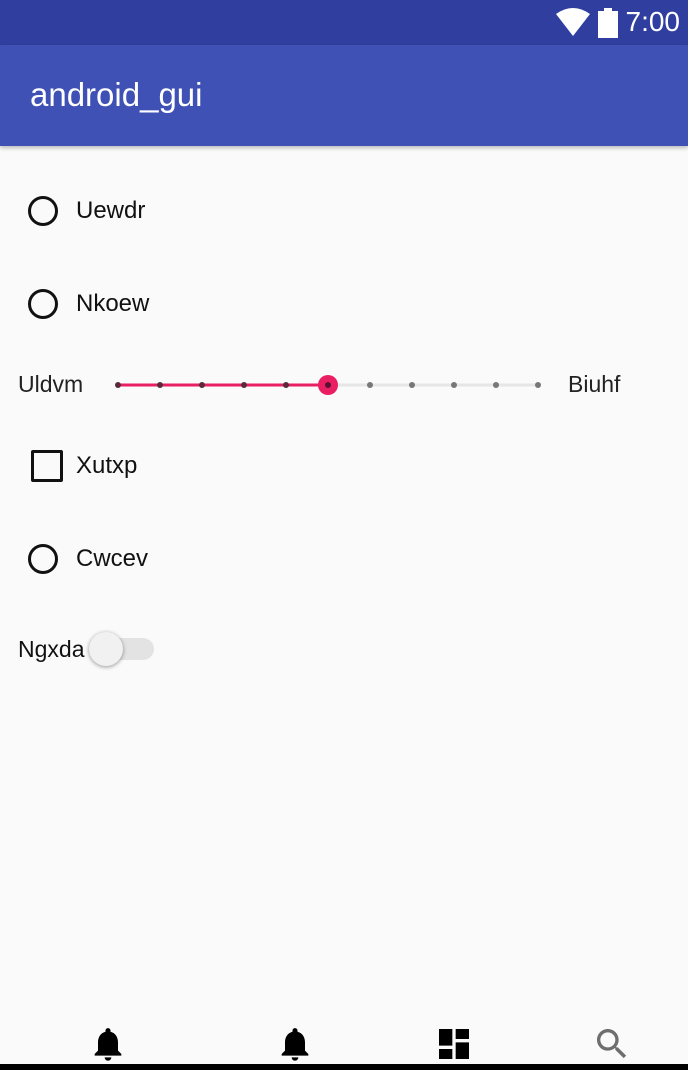 This screenshot has height=1070, width=688. What do you see at coordinates (653, 21) in the screenshot?
I see `status-time: 7:00` at bounding box center [653, 21].